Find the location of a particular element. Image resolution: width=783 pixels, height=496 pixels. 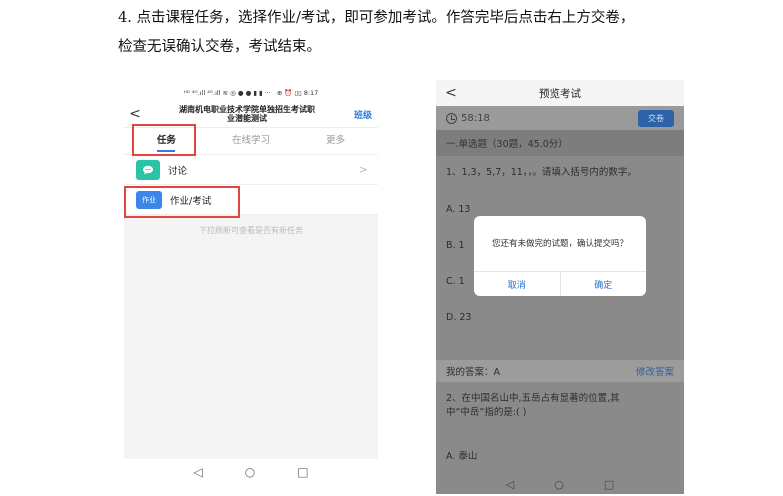

instruction-line-2: 检查无误确认交卷，考试结束。 is located at coordinates (219, 47).